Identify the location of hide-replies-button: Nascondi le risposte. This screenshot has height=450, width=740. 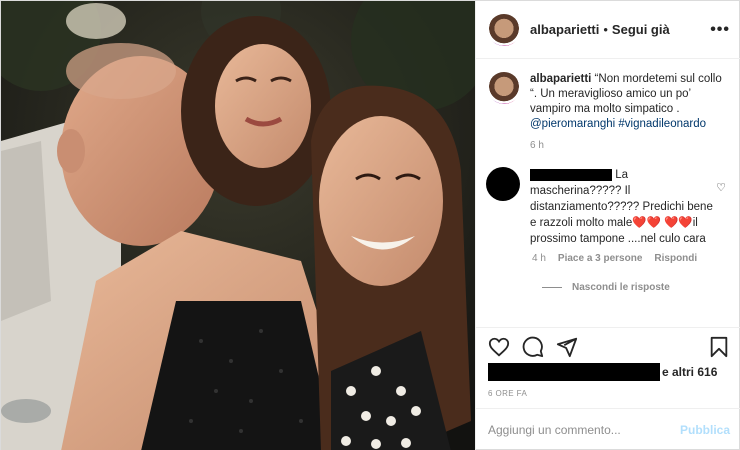
(636, 287).